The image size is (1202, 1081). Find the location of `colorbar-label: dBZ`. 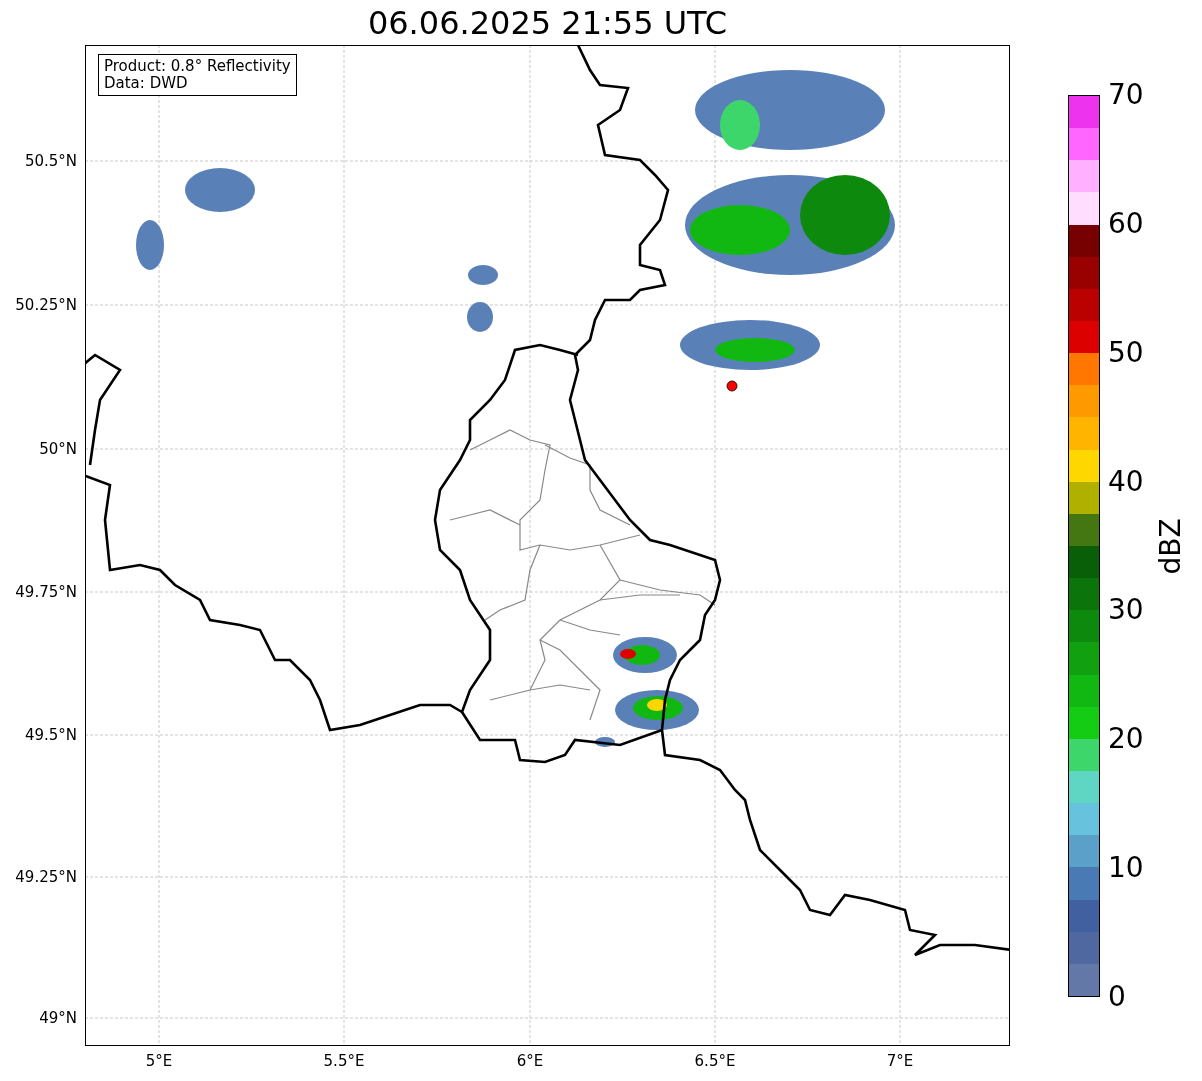

colorbar-label: dBZ is located at coordinates (1170, 546).